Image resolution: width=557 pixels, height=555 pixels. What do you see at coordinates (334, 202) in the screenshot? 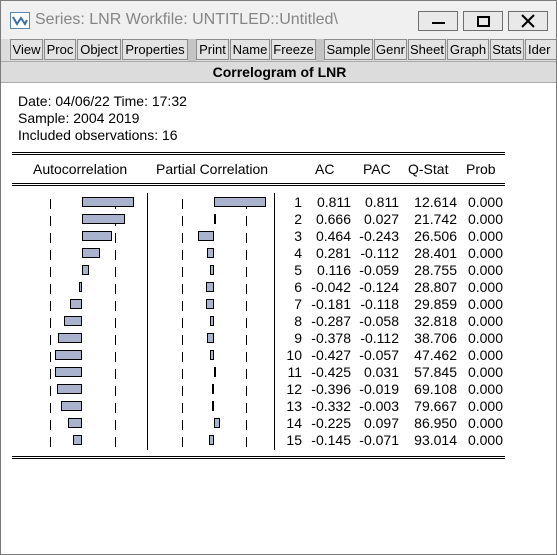
I see `ac-cell: 0.811` at bounding box center [334, 202].